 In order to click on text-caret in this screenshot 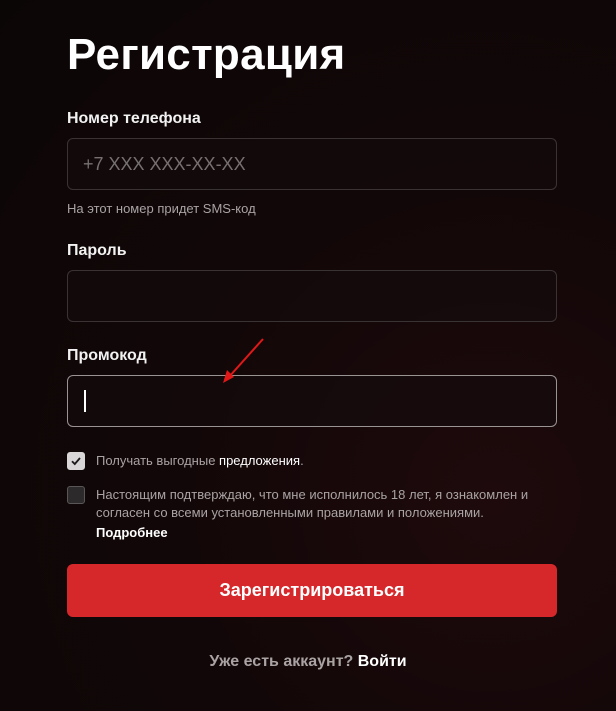, I will do `click(85, 401)`.